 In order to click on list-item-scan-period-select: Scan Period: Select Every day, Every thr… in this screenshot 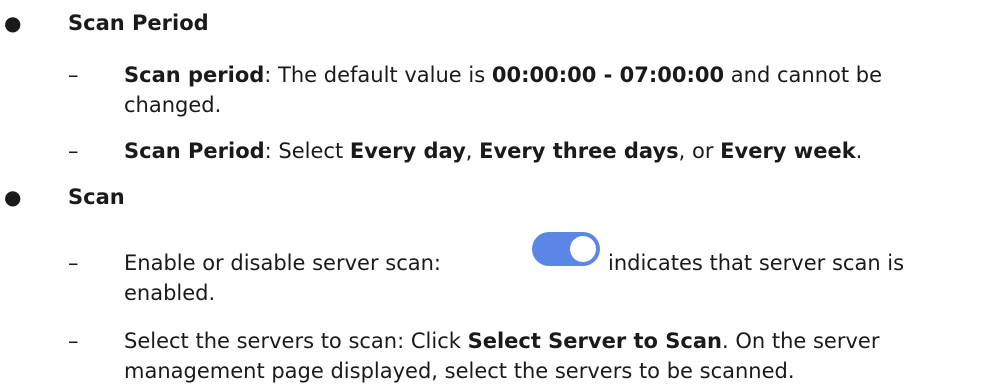, I will do `click(493, 151)`.